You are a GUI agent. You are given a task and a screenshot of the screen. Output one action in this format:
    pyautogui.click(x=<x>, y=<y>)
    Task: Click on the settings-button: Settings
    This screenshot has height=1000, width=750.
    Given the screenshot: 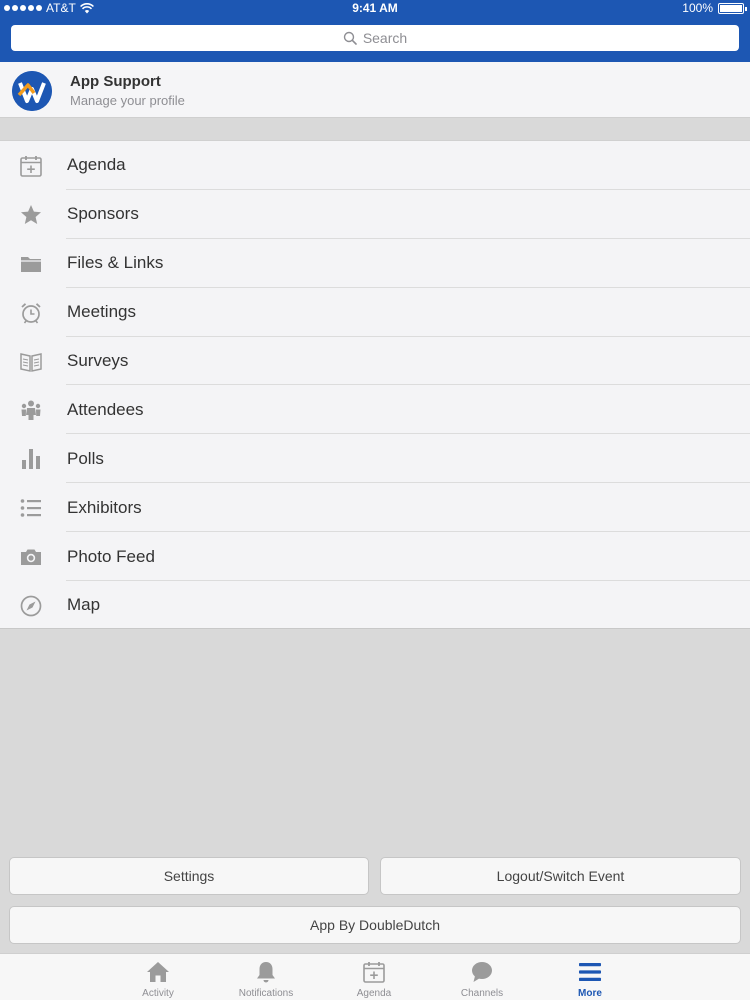 What is the action you would take?
    pyautogui.click(x=189, y=876)
    